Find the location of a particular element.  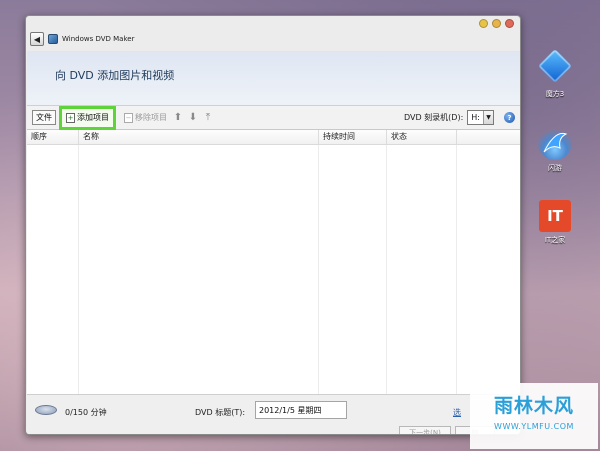

dvd-title-input is located at coordinates (301, 410).